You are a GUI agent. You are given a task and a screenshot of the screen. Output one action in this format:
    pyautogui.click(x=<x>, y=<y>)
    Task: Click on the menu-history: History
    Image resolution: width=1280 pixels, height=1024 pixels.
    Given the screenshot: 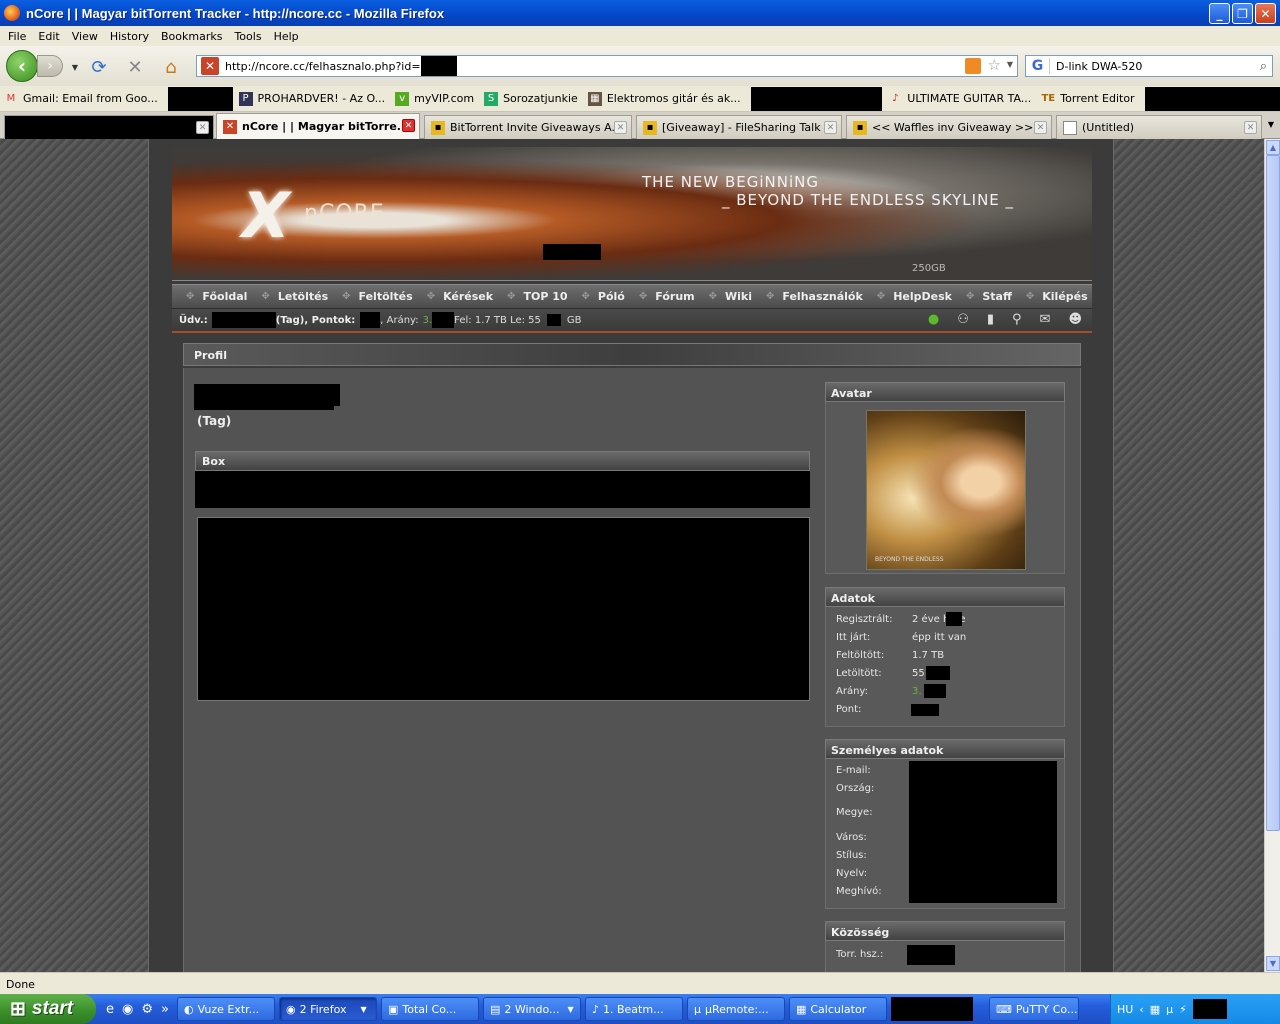 What is the action you would take?
    pyautogui.click(x=129, y=36)
    